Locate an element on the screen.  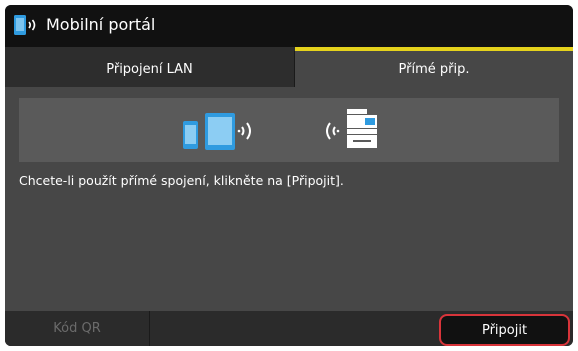
tab-lan-connection: Připojení LAN is located at coordinates (150, 69).